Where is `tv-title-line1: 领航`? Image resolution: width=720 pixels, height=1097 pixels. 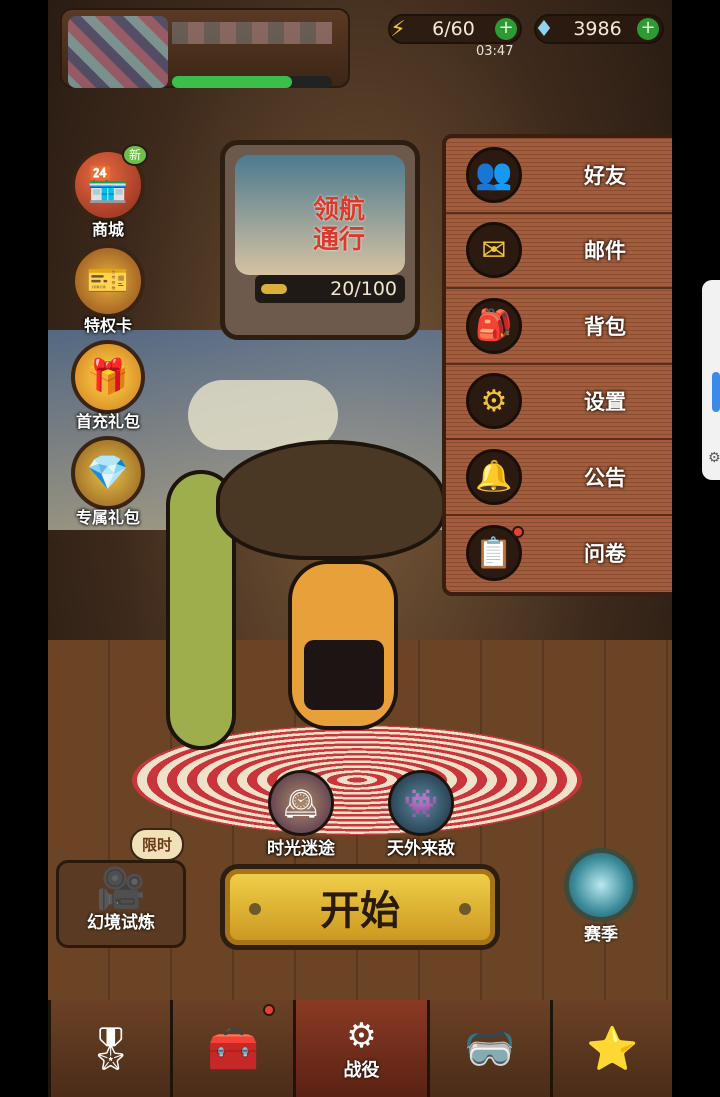
tv-title-line1: 领航 is located at coordinates (339, 210).